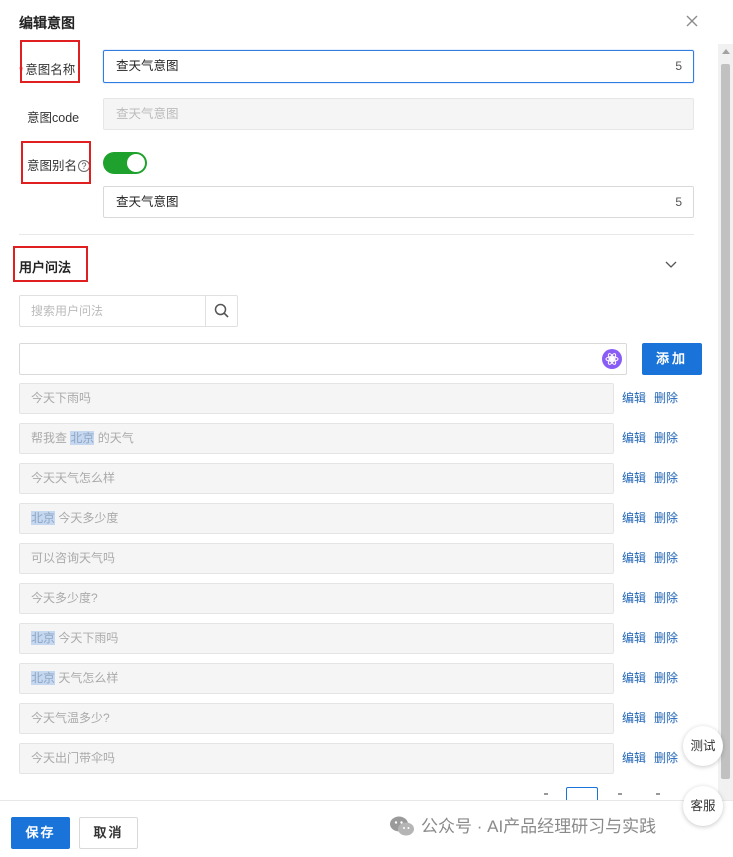  I want to click on chevron-down-icon, so click(671, 265).